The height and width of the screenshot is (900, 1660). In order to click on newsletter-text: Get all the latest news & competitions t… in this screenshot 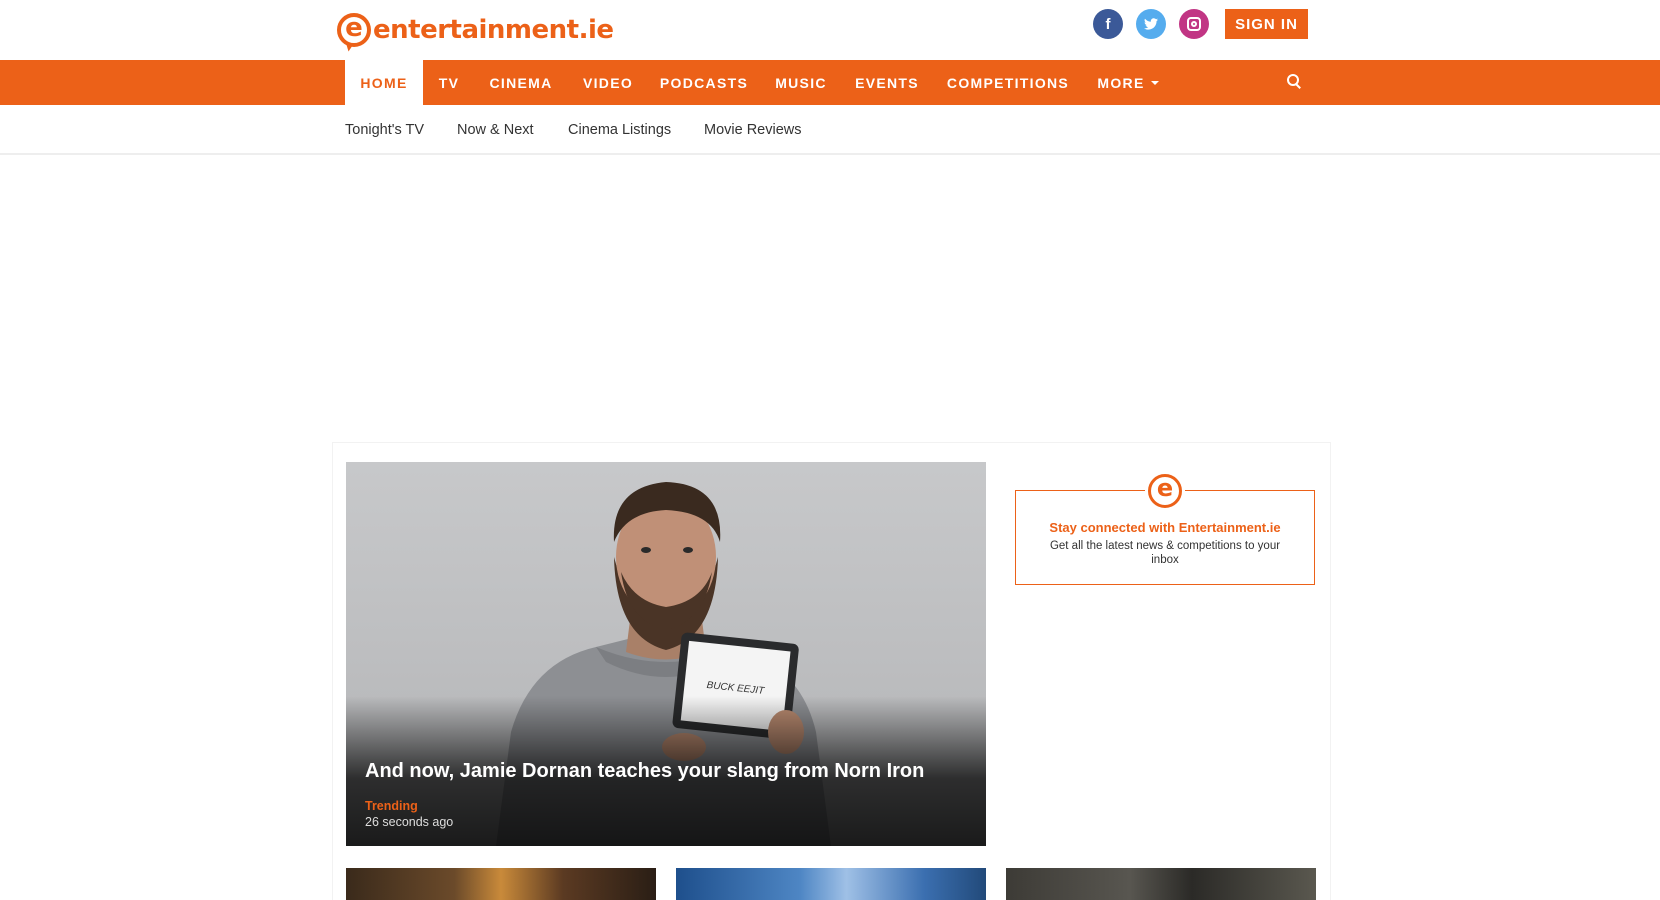, I will do `click(1165, 553)`.